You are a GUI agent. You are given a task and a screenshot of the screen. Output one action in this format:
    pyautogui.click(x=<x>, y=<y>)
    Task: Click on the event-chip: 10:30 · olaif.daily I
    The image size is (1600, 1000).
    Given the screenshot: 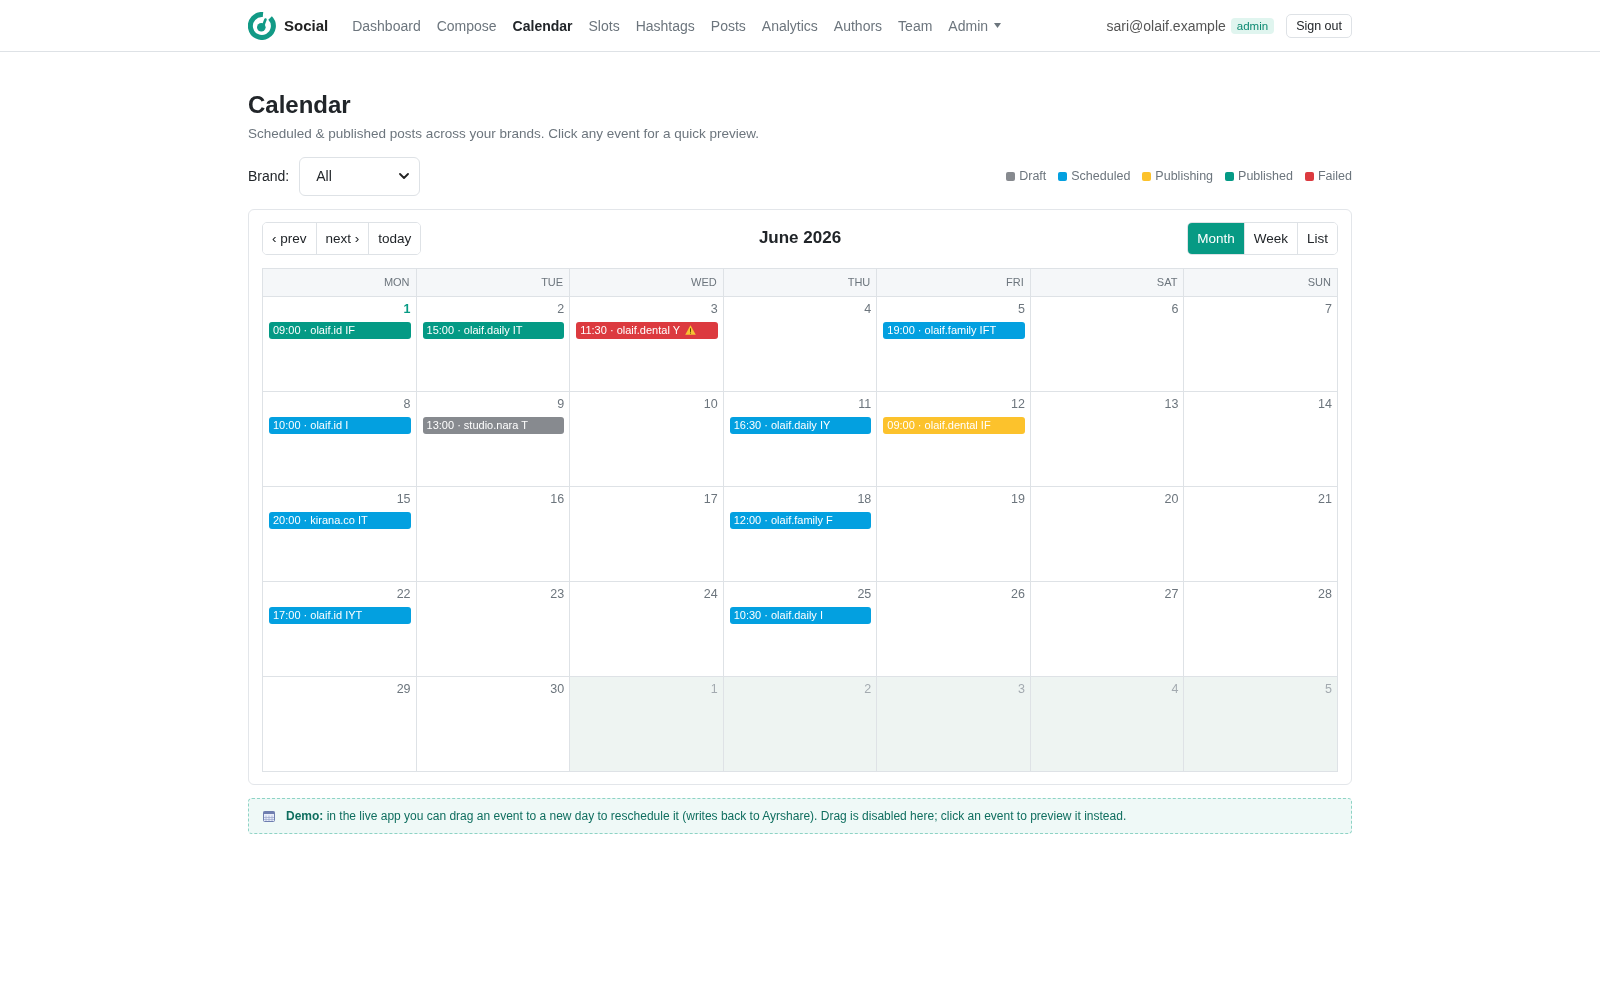 What is the action you would take?
    pyautogui.click(x=800, y=615)
    